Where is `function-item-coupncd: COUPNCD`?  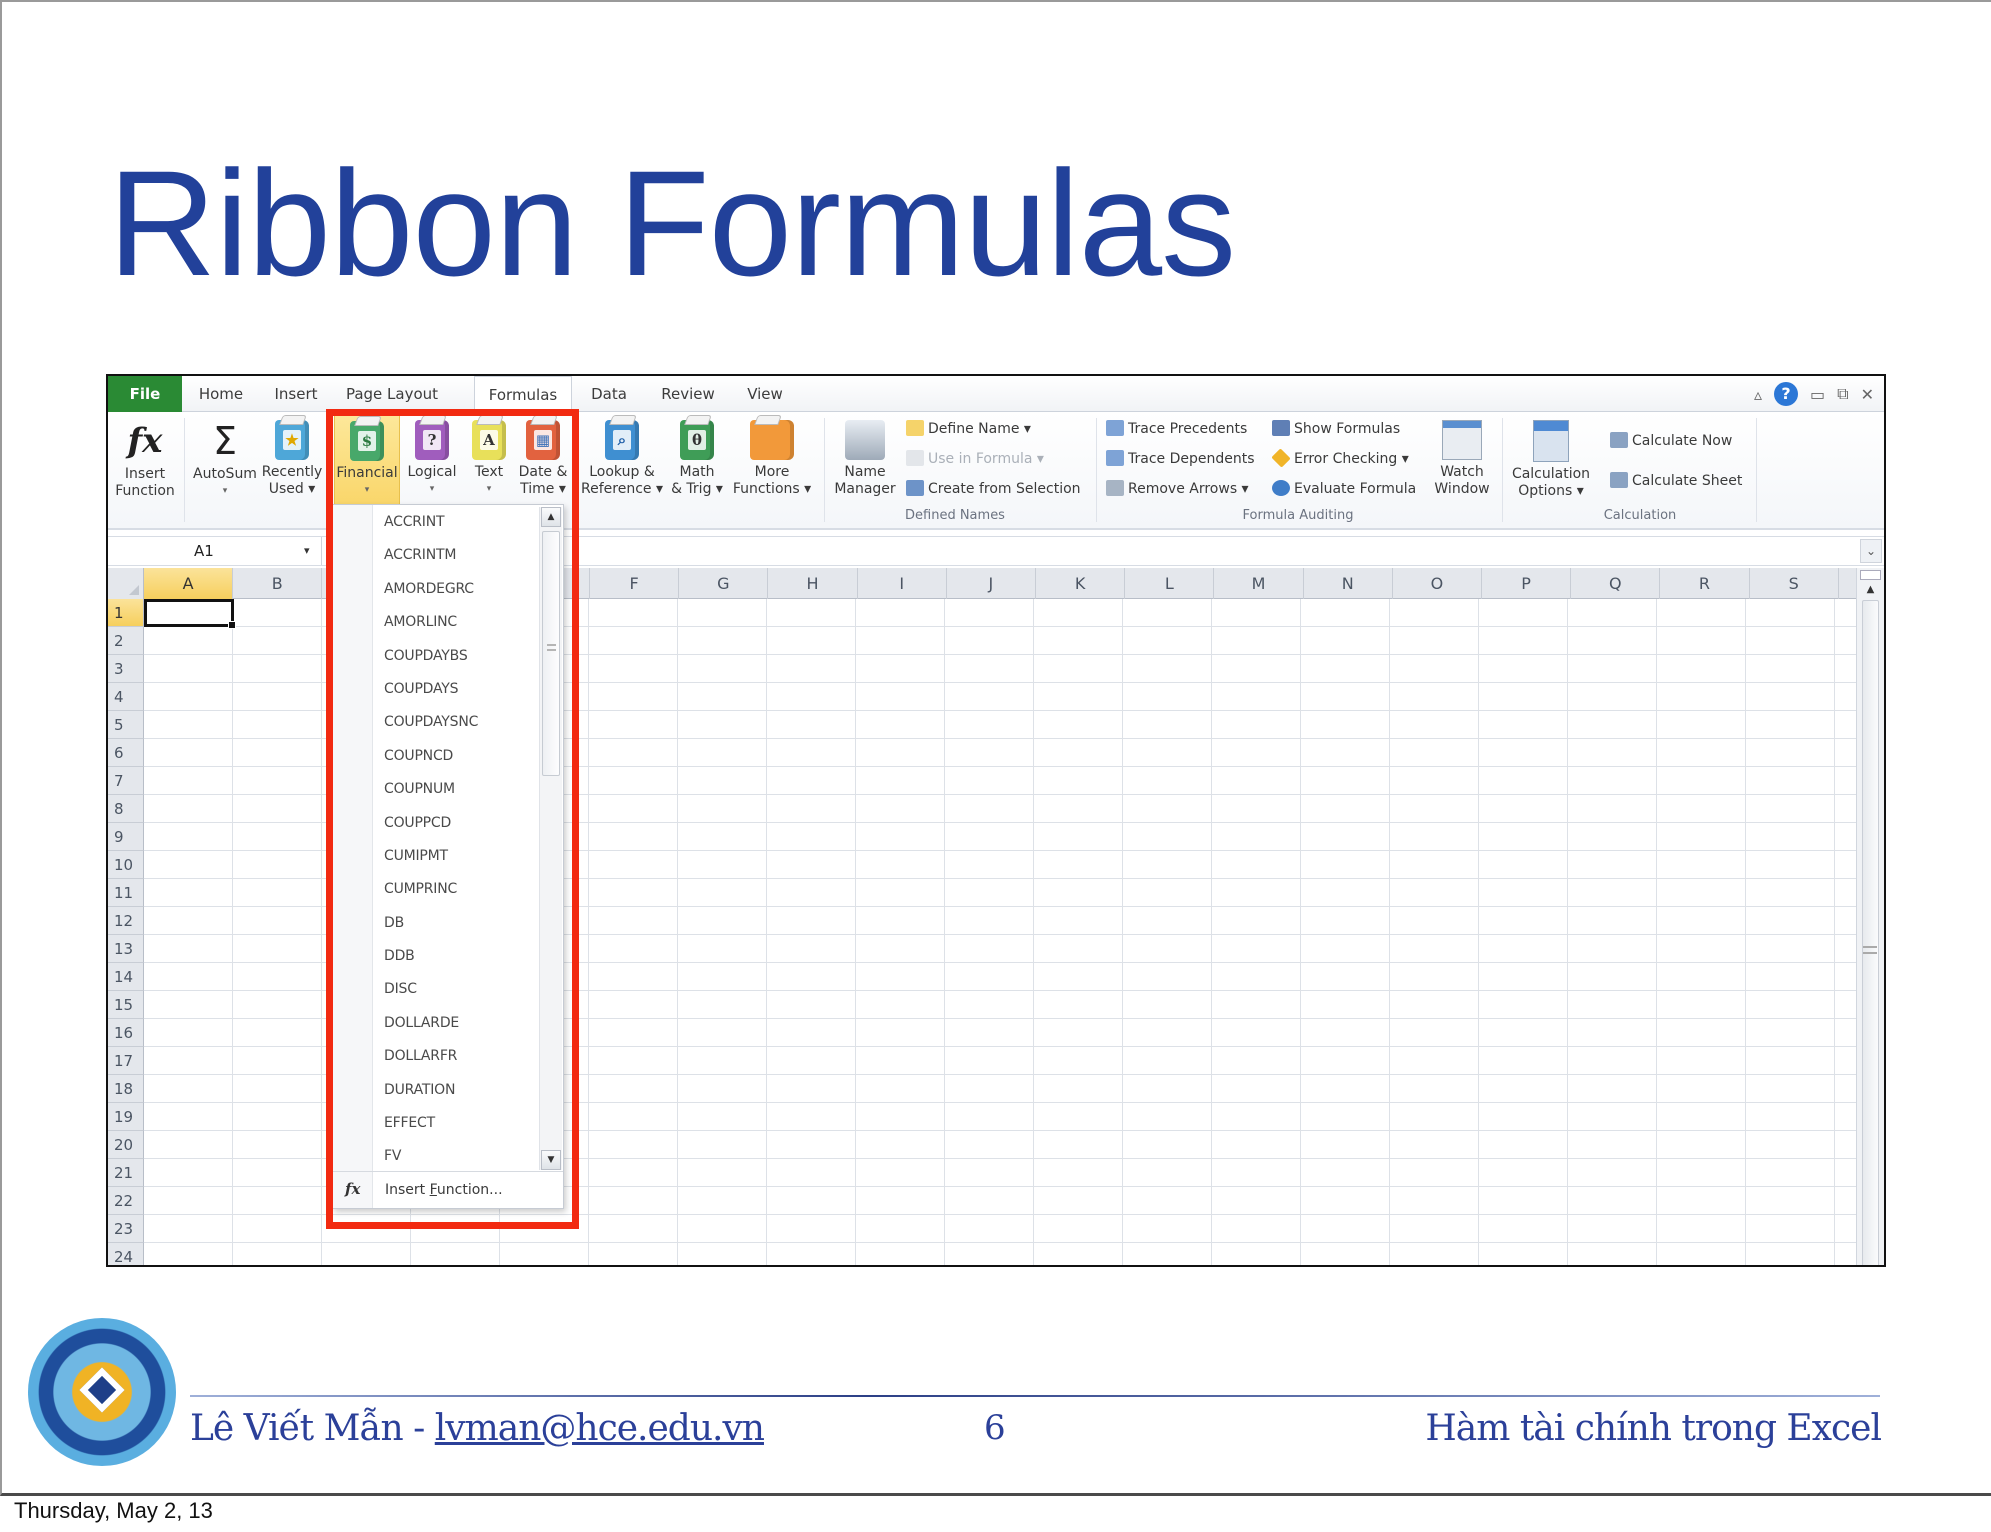
function-item-coupncd: COUPNCD is located at coordinates (456, 755).